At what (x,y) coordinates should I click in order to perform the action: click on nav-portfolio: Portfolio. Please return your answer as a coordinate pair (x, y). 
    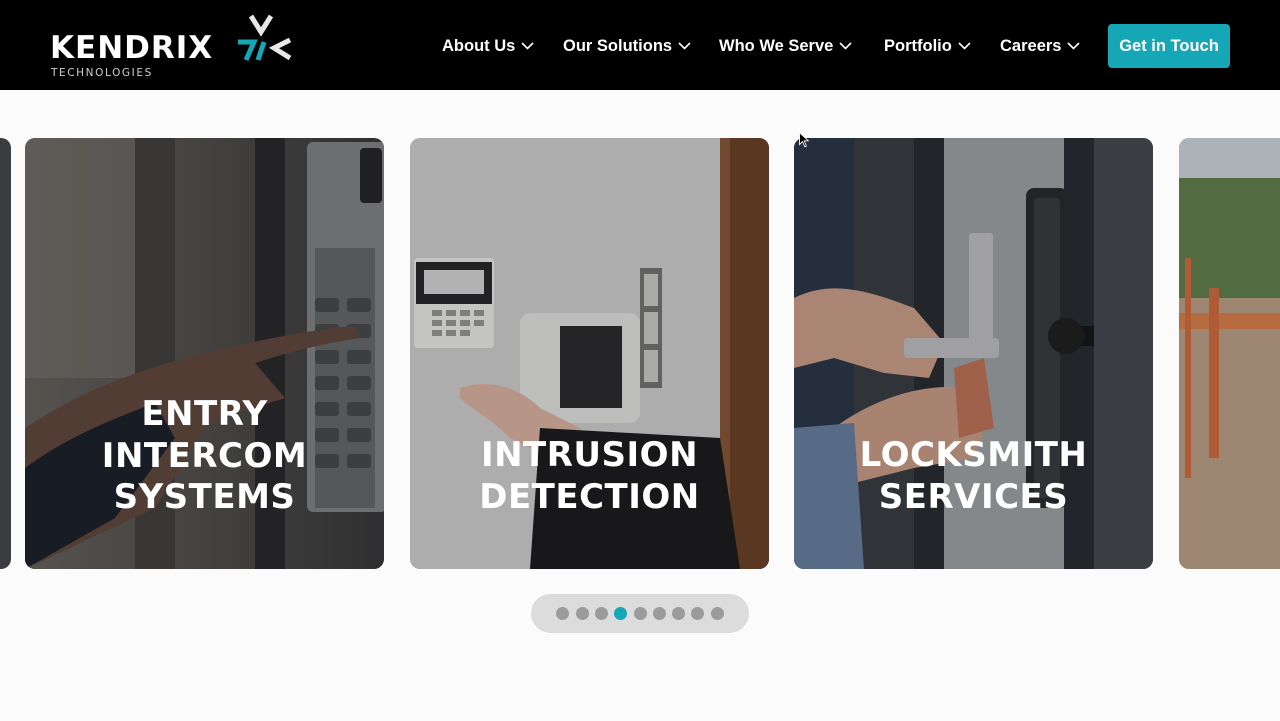
    Looking at the image, I should click on (927, 46).